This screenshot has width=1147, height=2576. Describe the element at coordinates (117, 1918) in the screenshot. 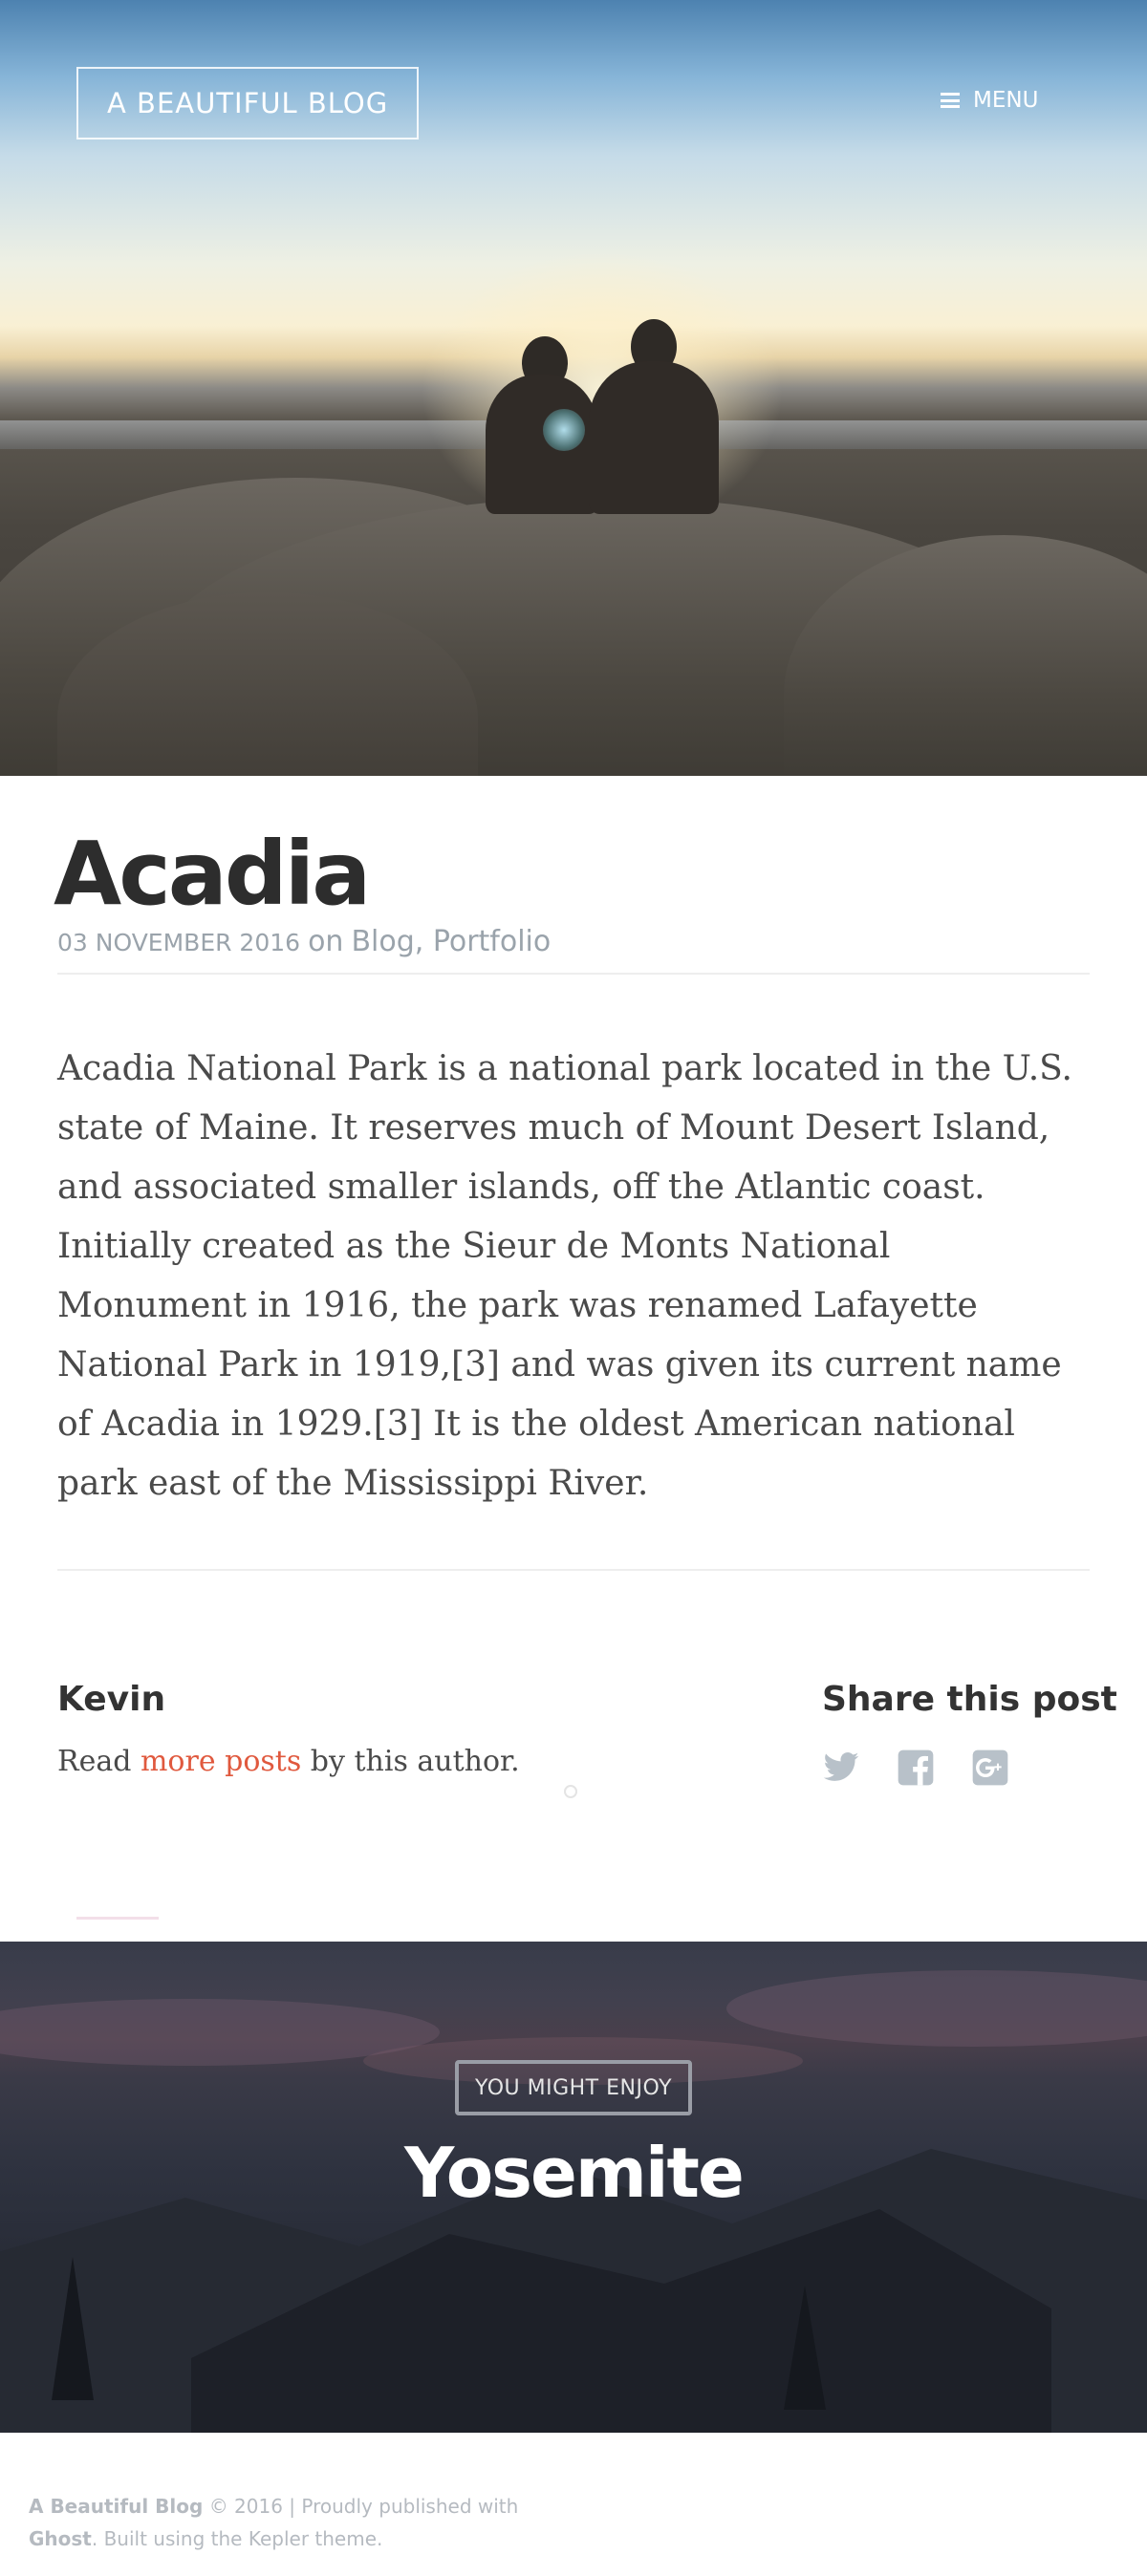

I see `accent-line` at that location.